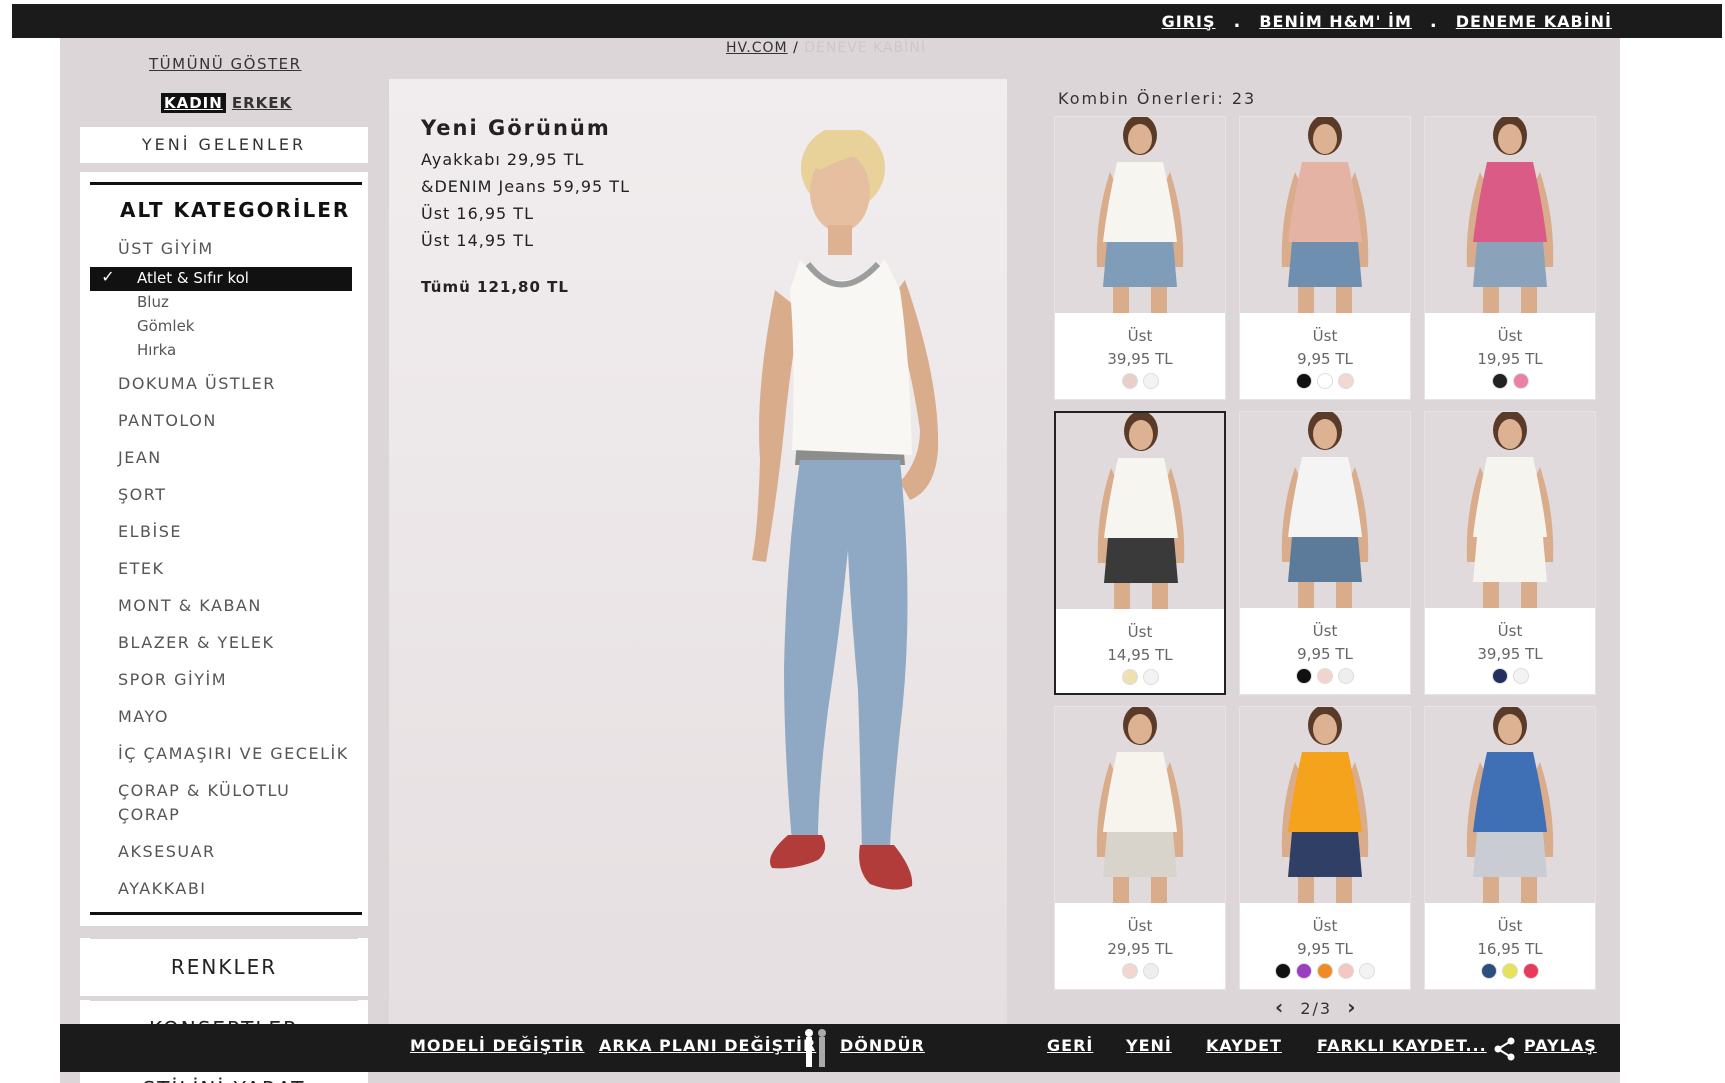 Image resolution: width=1725 pixels, height=1083 pixels. What do you see at coordinates (497, 1045) in the screenshot?
I see `change-model-button: MODELİ DEĞİŞTİR` at bounding box center [497, 1045].